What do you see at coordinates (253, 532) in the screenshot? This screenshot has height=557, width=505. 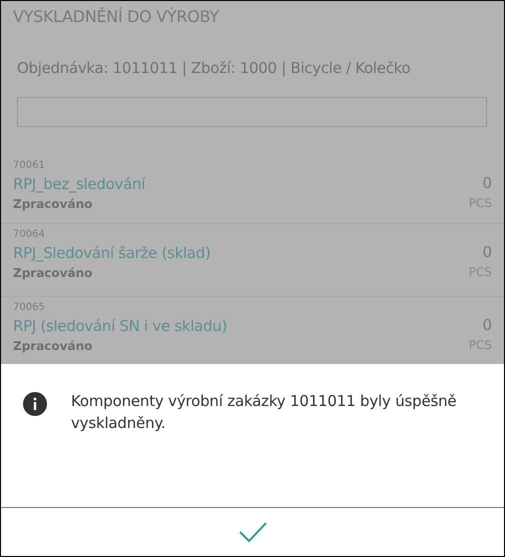 I see `checkmark-icon` at bounding box center [253, 532].